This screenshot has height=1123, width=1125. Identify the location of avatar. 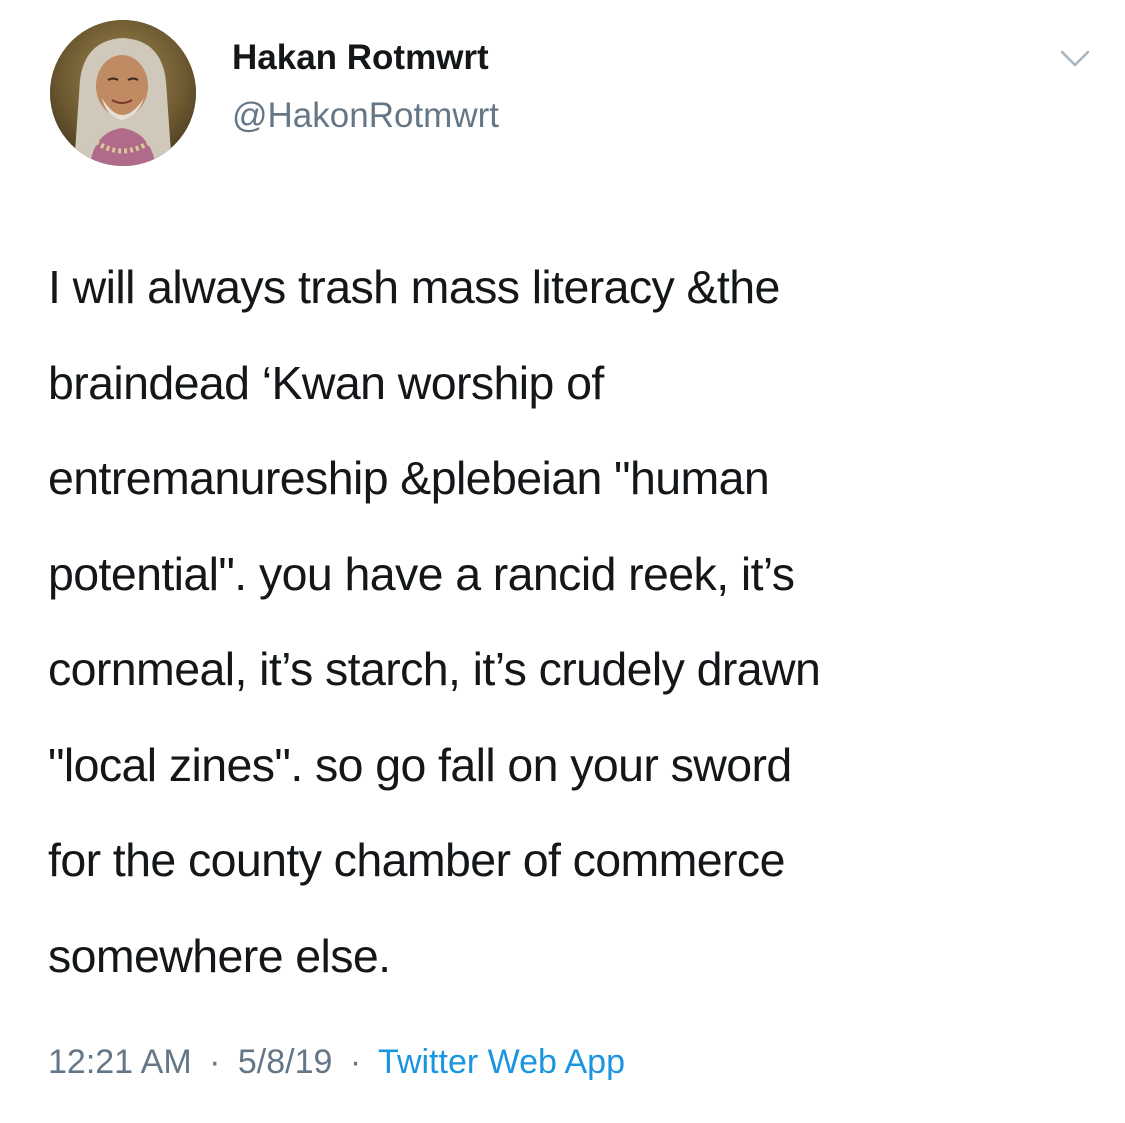
(123, 93).